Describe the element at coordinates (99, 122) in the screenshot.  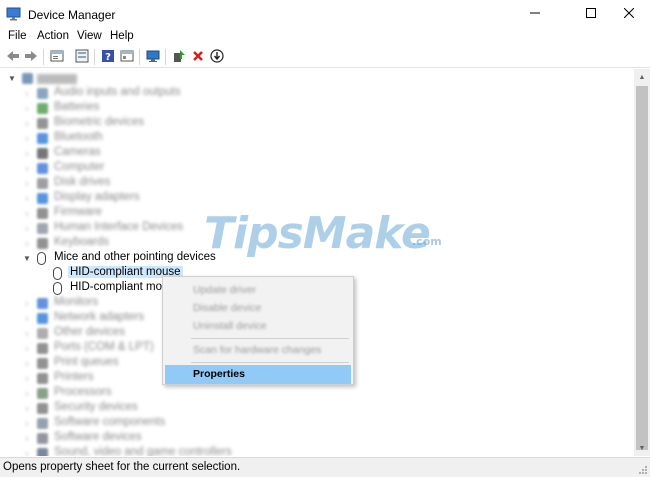
I see `category-label: Biometric devices` at that location.